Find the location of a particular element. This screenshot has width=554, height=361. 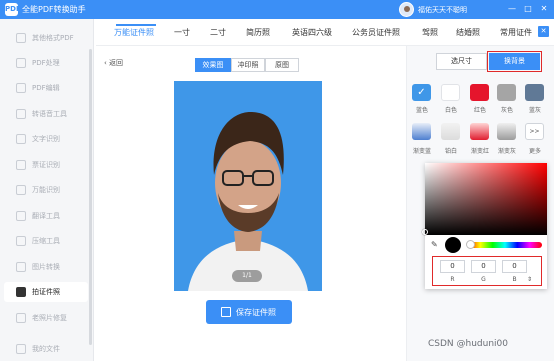

green-input: 0 is located at coordinates (483, 266).